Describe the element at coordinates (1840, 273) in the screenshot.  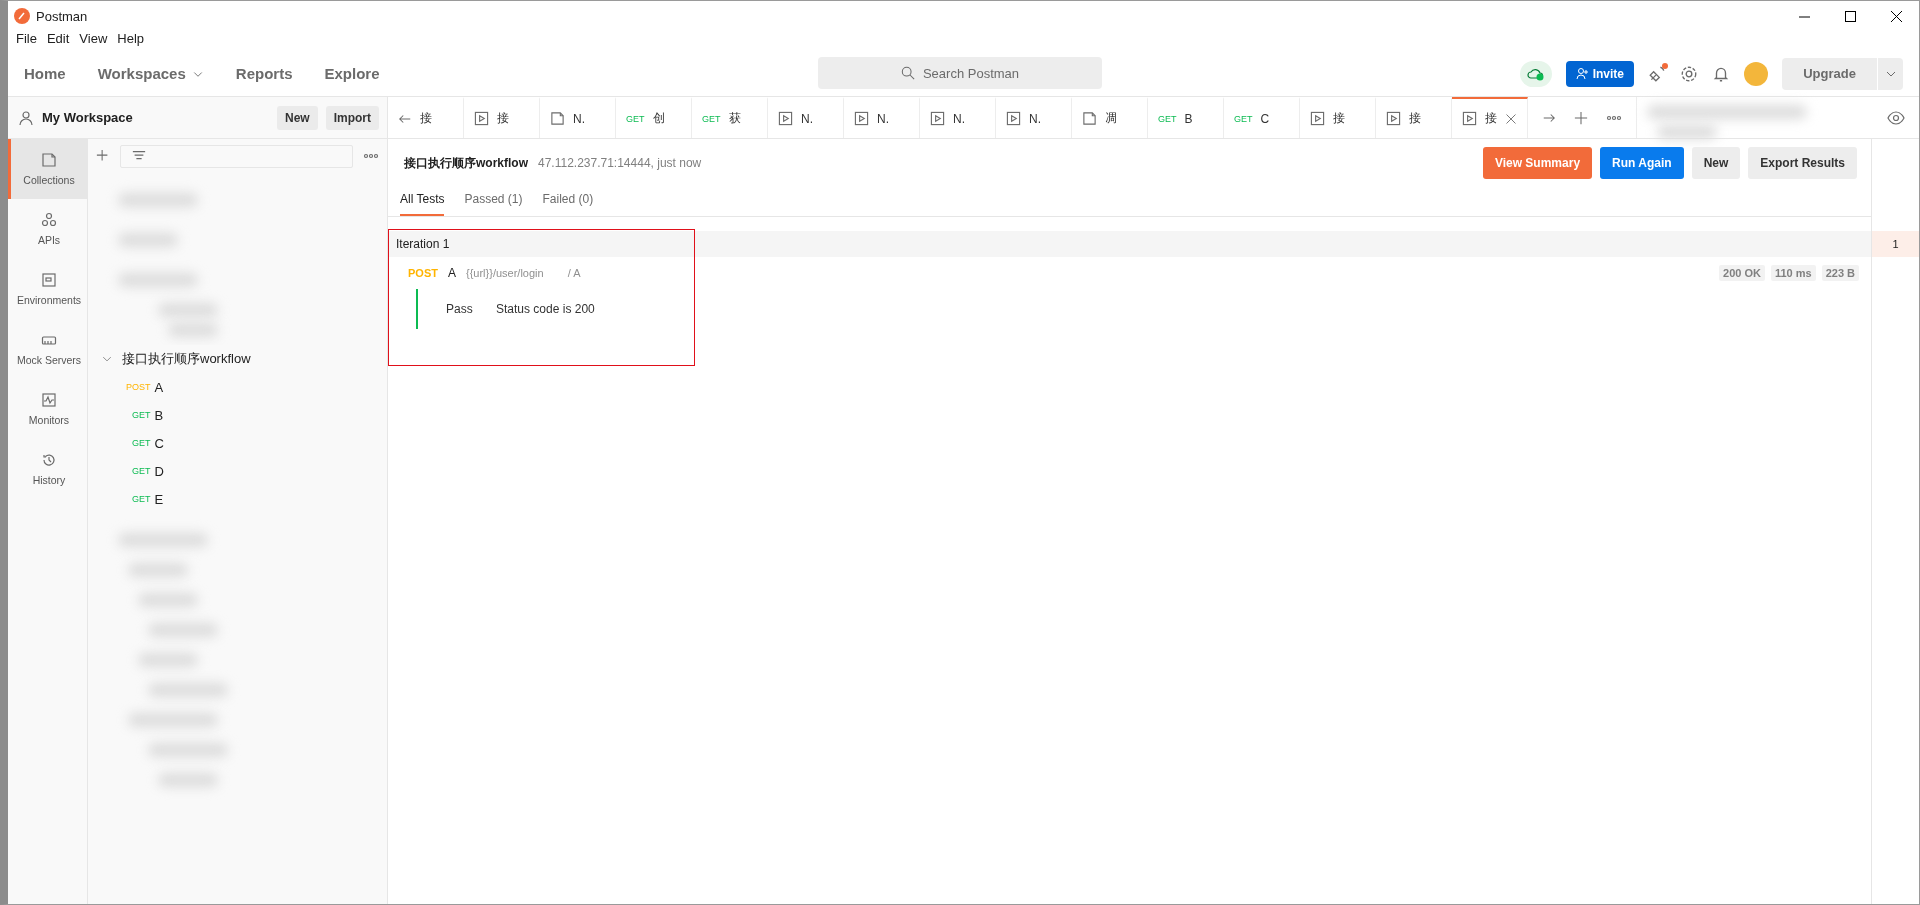
I see `response-size: 223 B` at that location.